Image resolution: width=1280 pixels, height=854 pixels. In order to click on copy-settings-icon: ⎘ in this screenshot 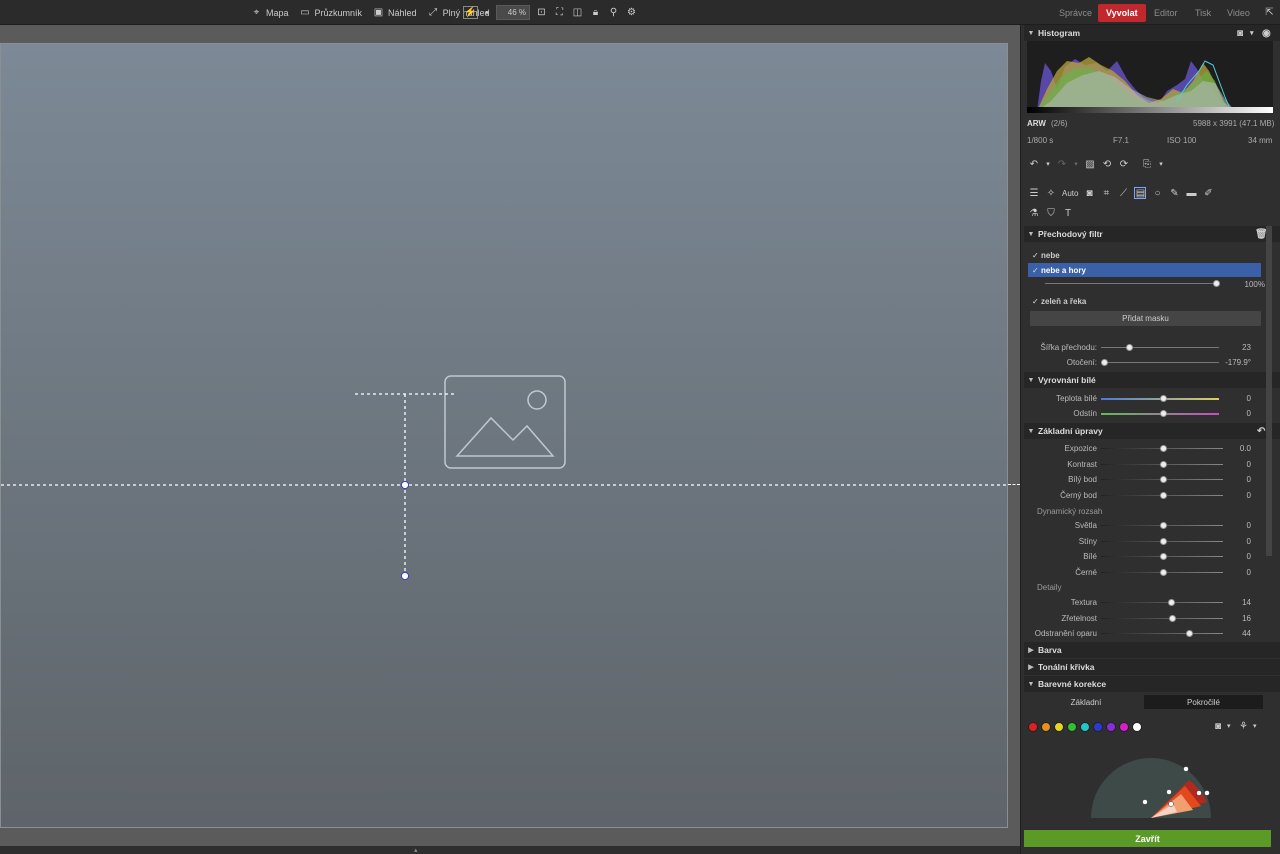, I will do `click(1147, 164)`.